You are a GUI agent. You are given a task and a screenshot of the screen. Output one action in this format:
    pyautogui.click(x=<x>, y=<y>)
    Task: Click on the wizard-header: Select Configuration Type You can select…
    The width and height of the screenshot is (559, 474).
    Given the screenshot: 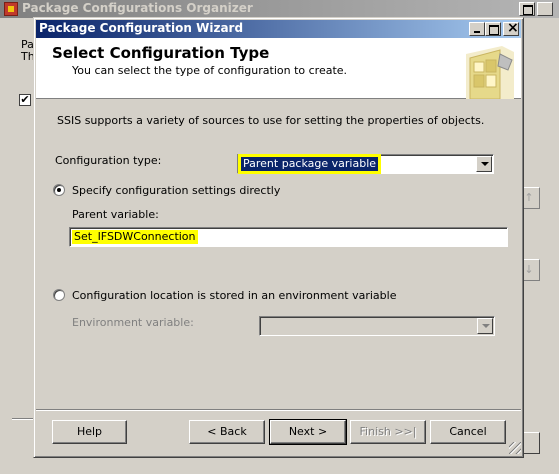 What is the action you would take?
    pyautogui.click(x=278, y=68)
    